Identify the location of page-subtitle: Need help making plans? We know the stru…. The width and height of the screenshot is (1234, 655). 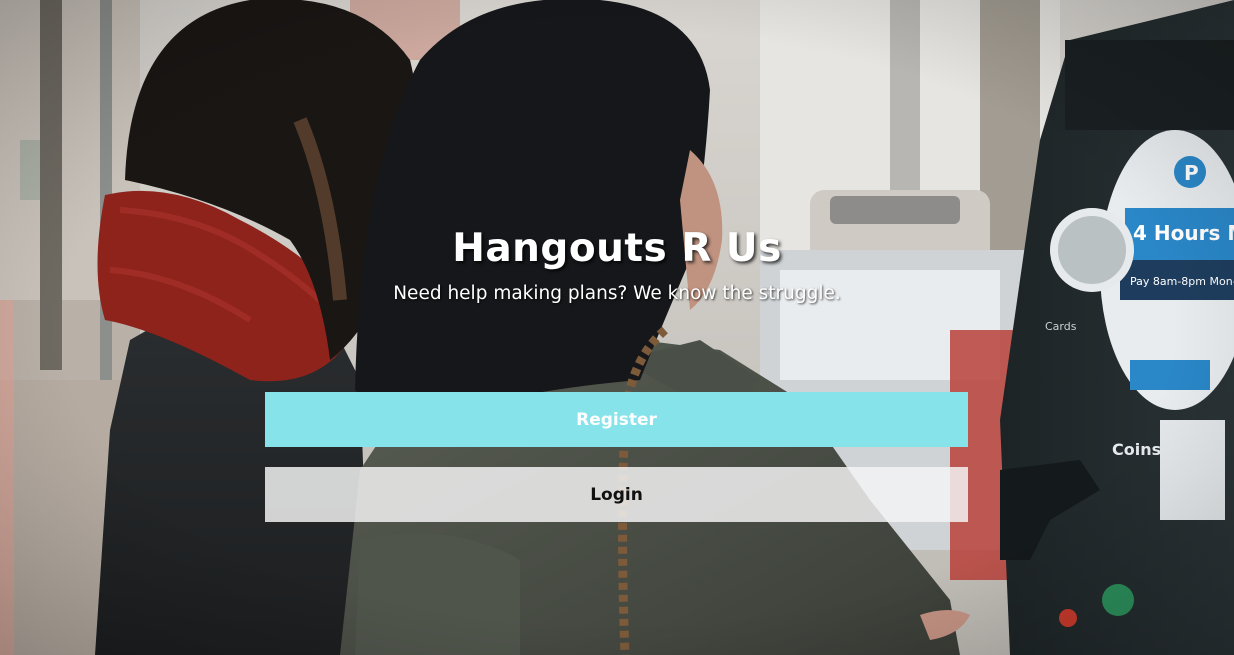
(617, 293).